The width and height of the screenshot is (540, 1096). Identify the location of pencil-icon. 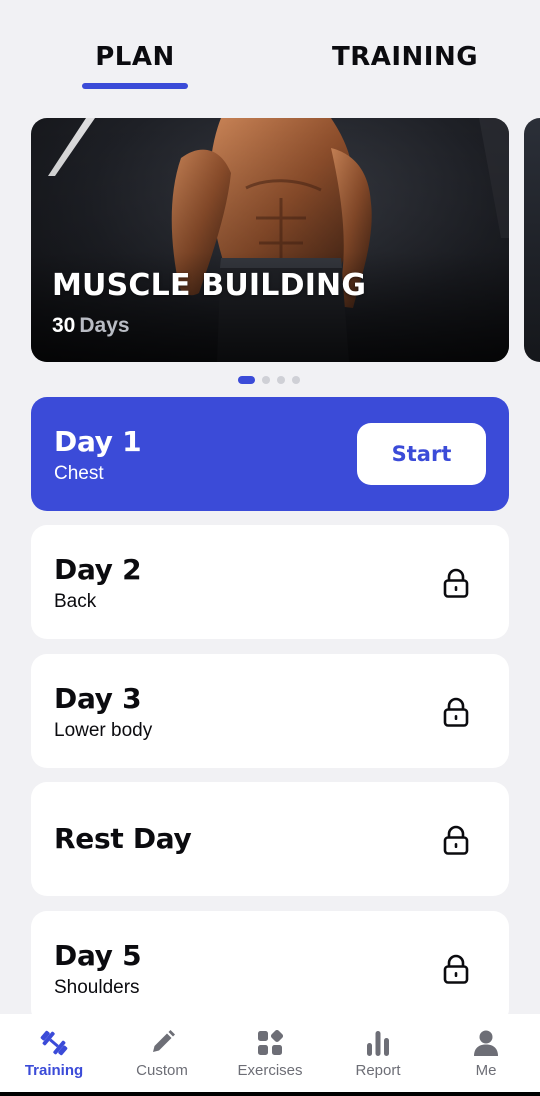
(164, 1041).